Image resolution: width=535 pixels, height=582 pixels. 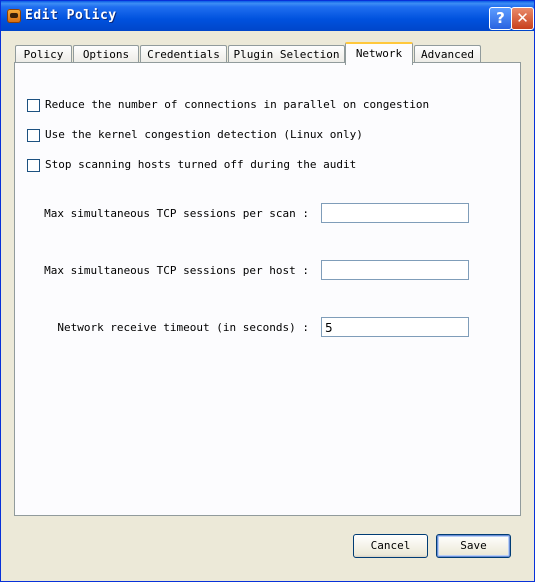 I want to click on max-tcp-per-host-label: Max simultaneous TCP sessions per host :, so click(x=176, y=270).